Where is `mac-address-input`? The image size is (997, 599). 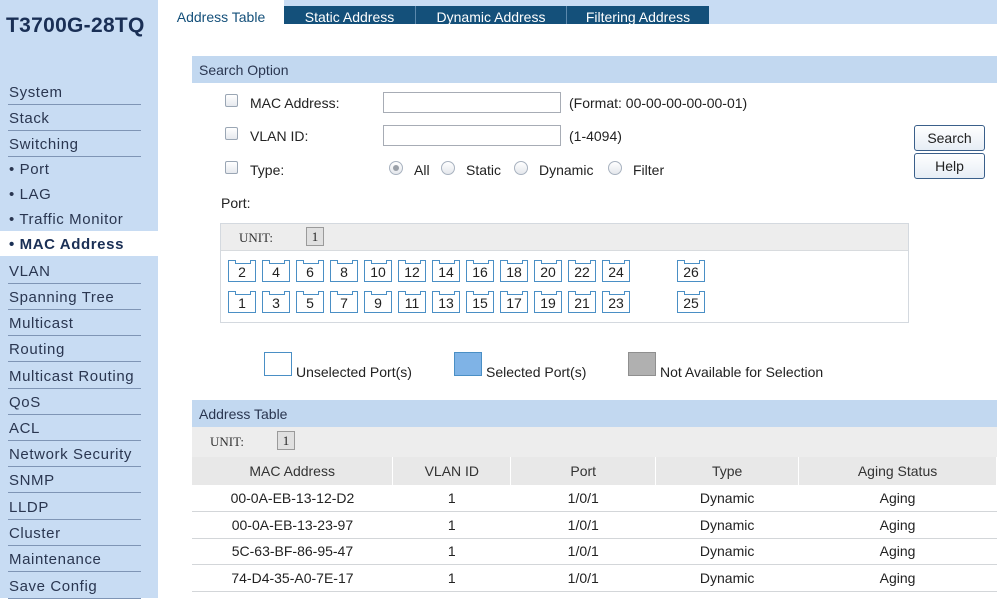 mac-address-input is located at coordinates (472, 102).